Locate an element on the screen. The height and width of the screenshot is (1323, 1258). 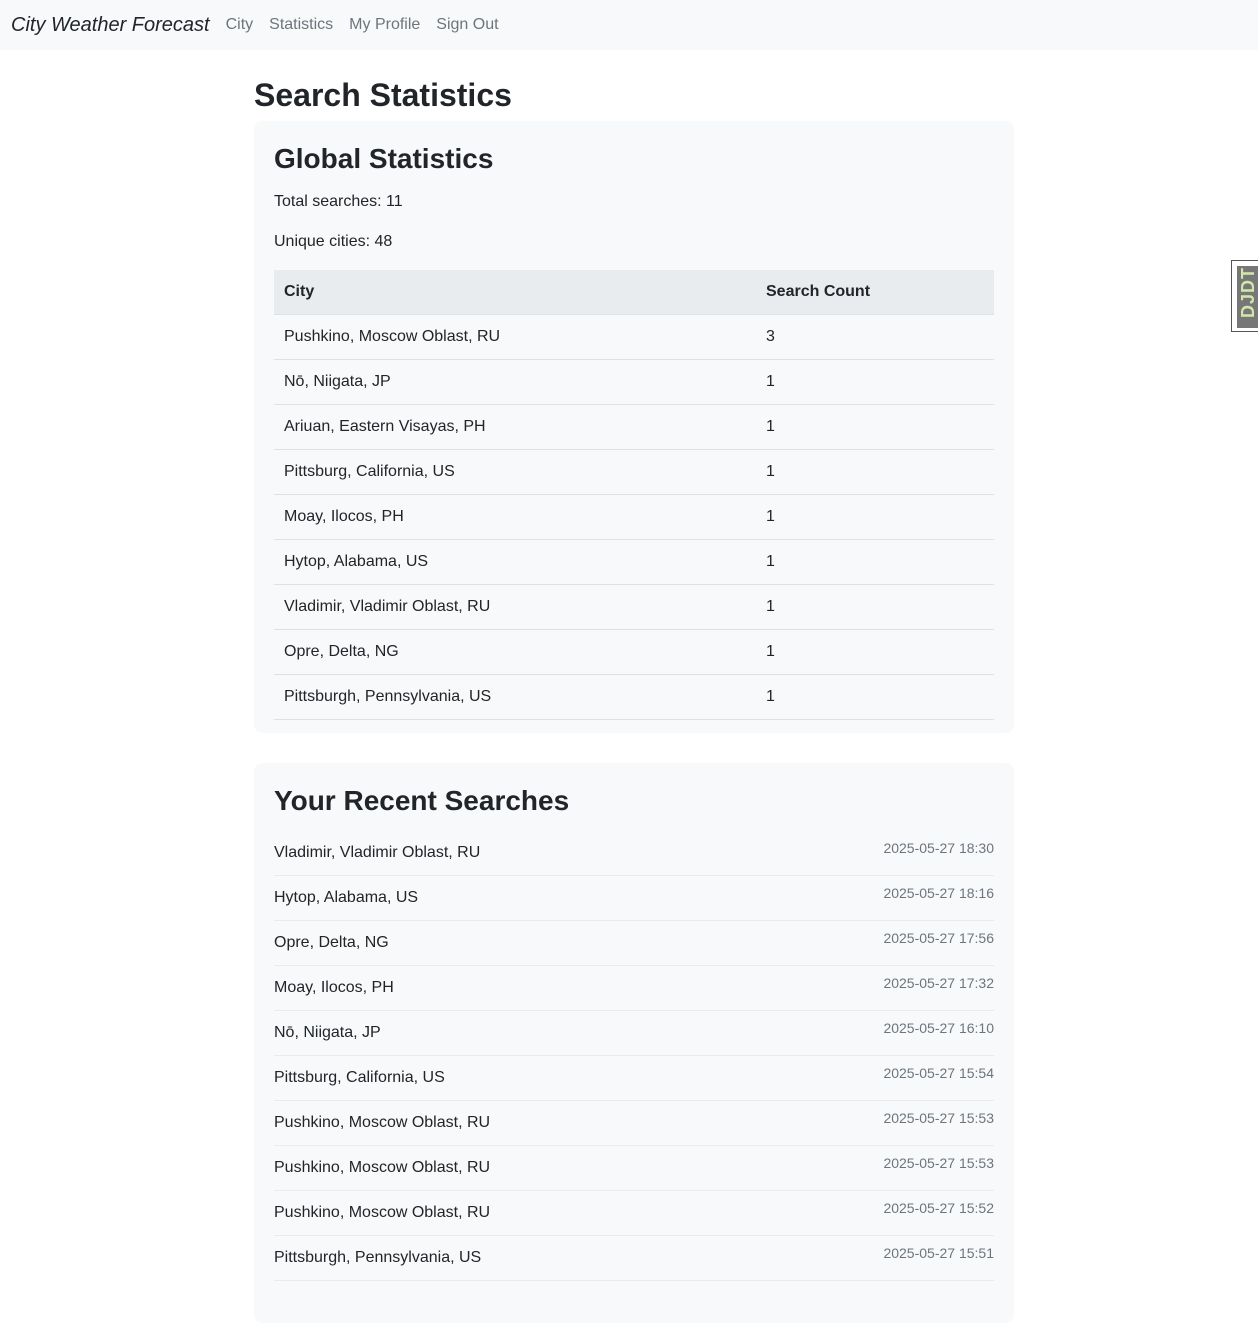
nav-links: City Statistics My Profile Sign Out is located at coordinates (370, 25).